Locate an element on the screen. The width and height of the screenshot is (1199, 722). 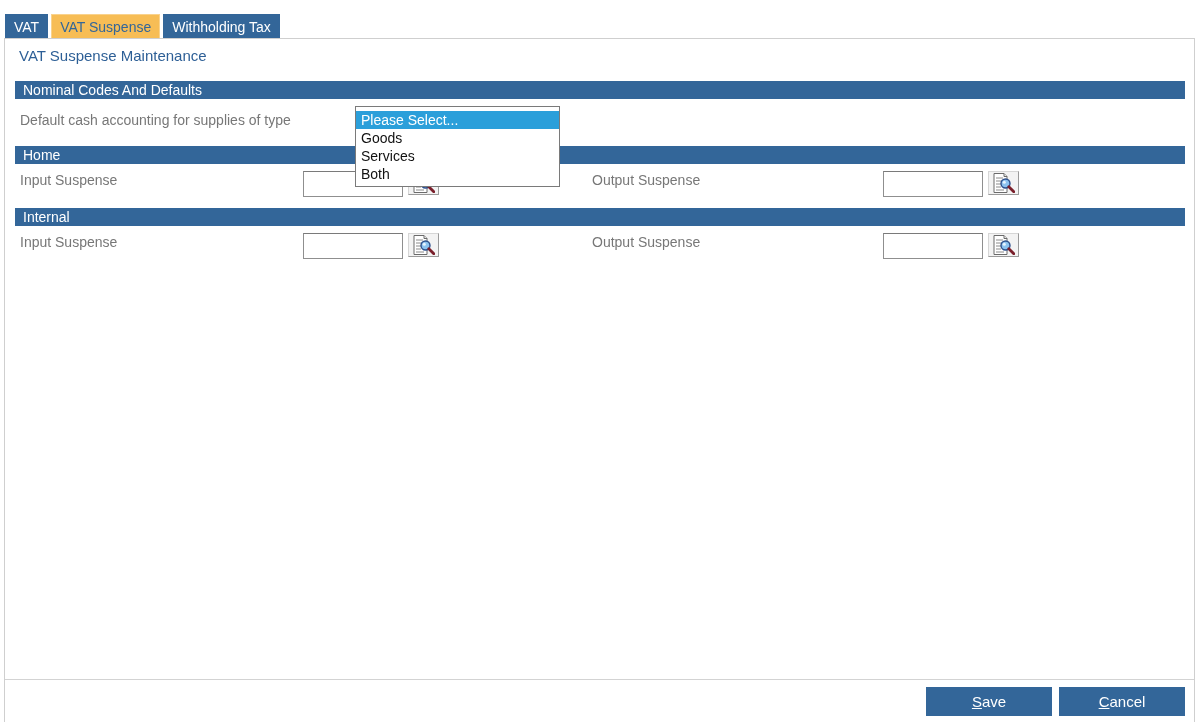
tab: VAT is located at coordinates (27, 26).